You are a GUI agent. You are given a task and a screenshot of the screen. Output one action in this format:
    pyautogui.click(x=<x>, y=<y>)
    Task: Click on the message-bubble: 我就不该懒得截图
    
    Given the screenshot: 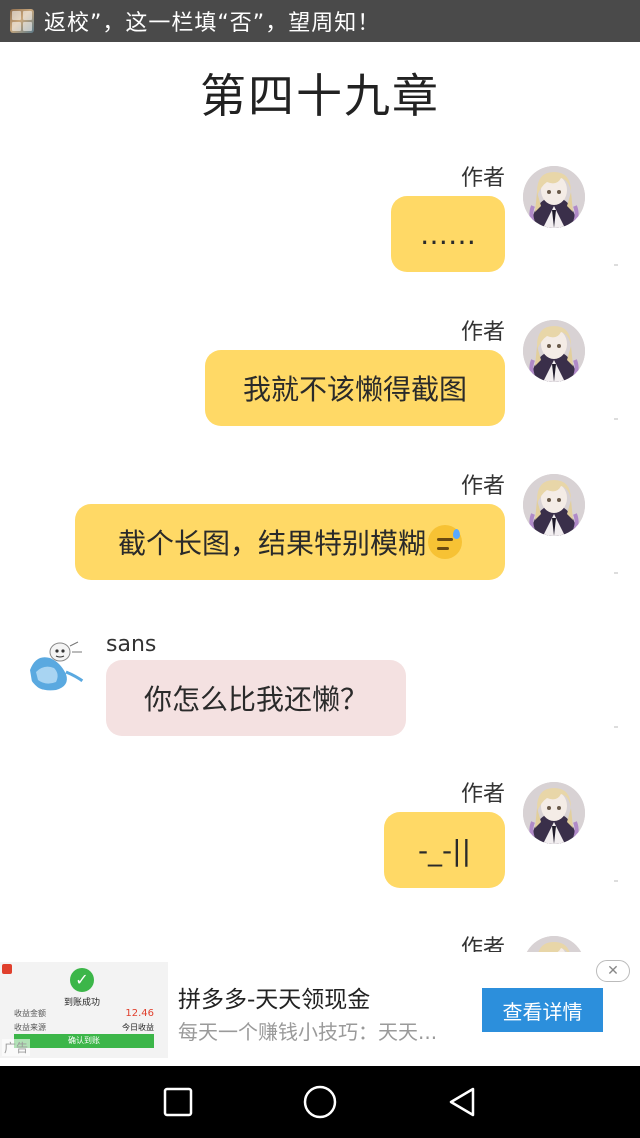 What is the action you would take?
    pyautogui.click(x=355, y=388)
    